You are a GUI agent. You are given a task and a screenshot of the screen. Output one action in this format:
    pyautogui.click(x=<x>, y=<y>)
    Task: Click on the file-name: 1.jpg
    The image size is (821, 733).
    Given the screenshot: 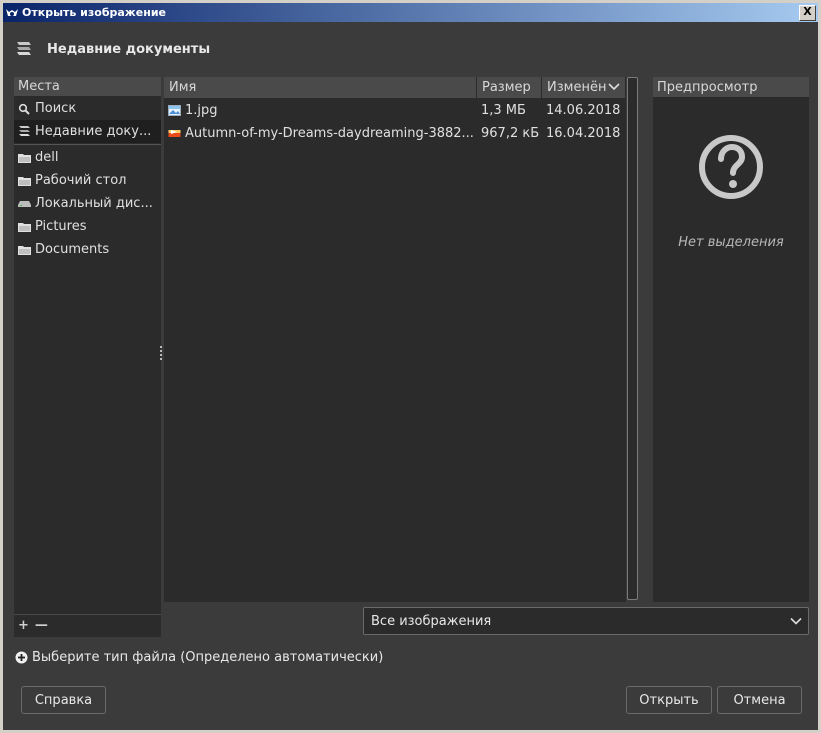 What is the action you would take?
    pyautogui.click(x=201, y=110)
    